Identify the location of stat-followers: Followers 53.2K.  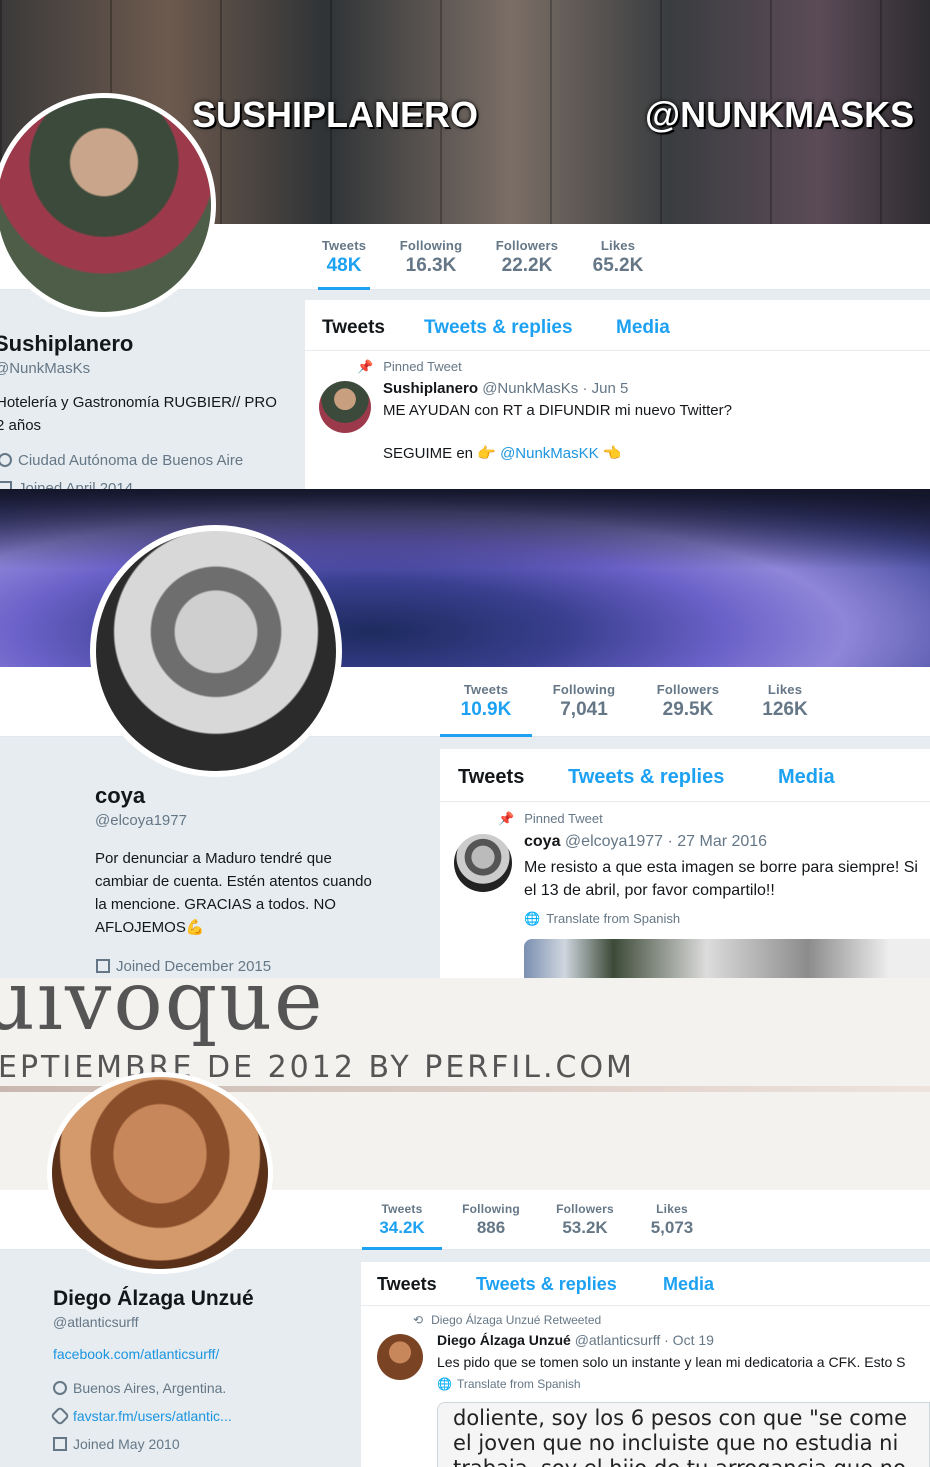
(585, 1220).